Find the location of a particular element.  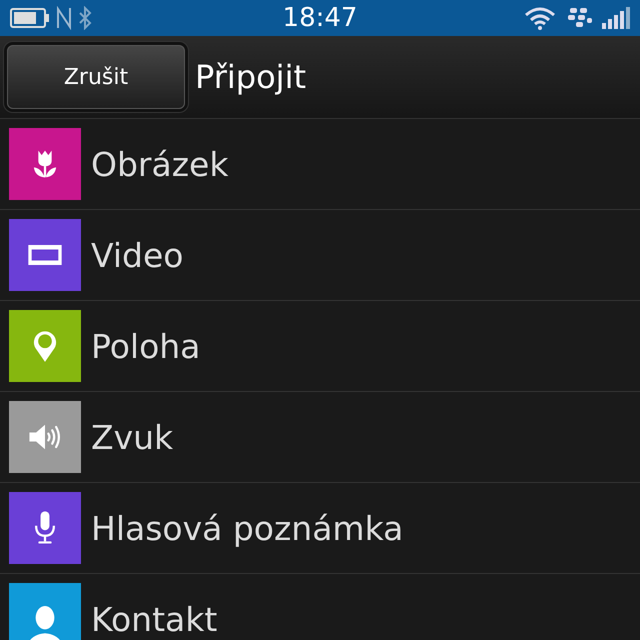

item-label: Kontakt is located at coordinates (154, 619).